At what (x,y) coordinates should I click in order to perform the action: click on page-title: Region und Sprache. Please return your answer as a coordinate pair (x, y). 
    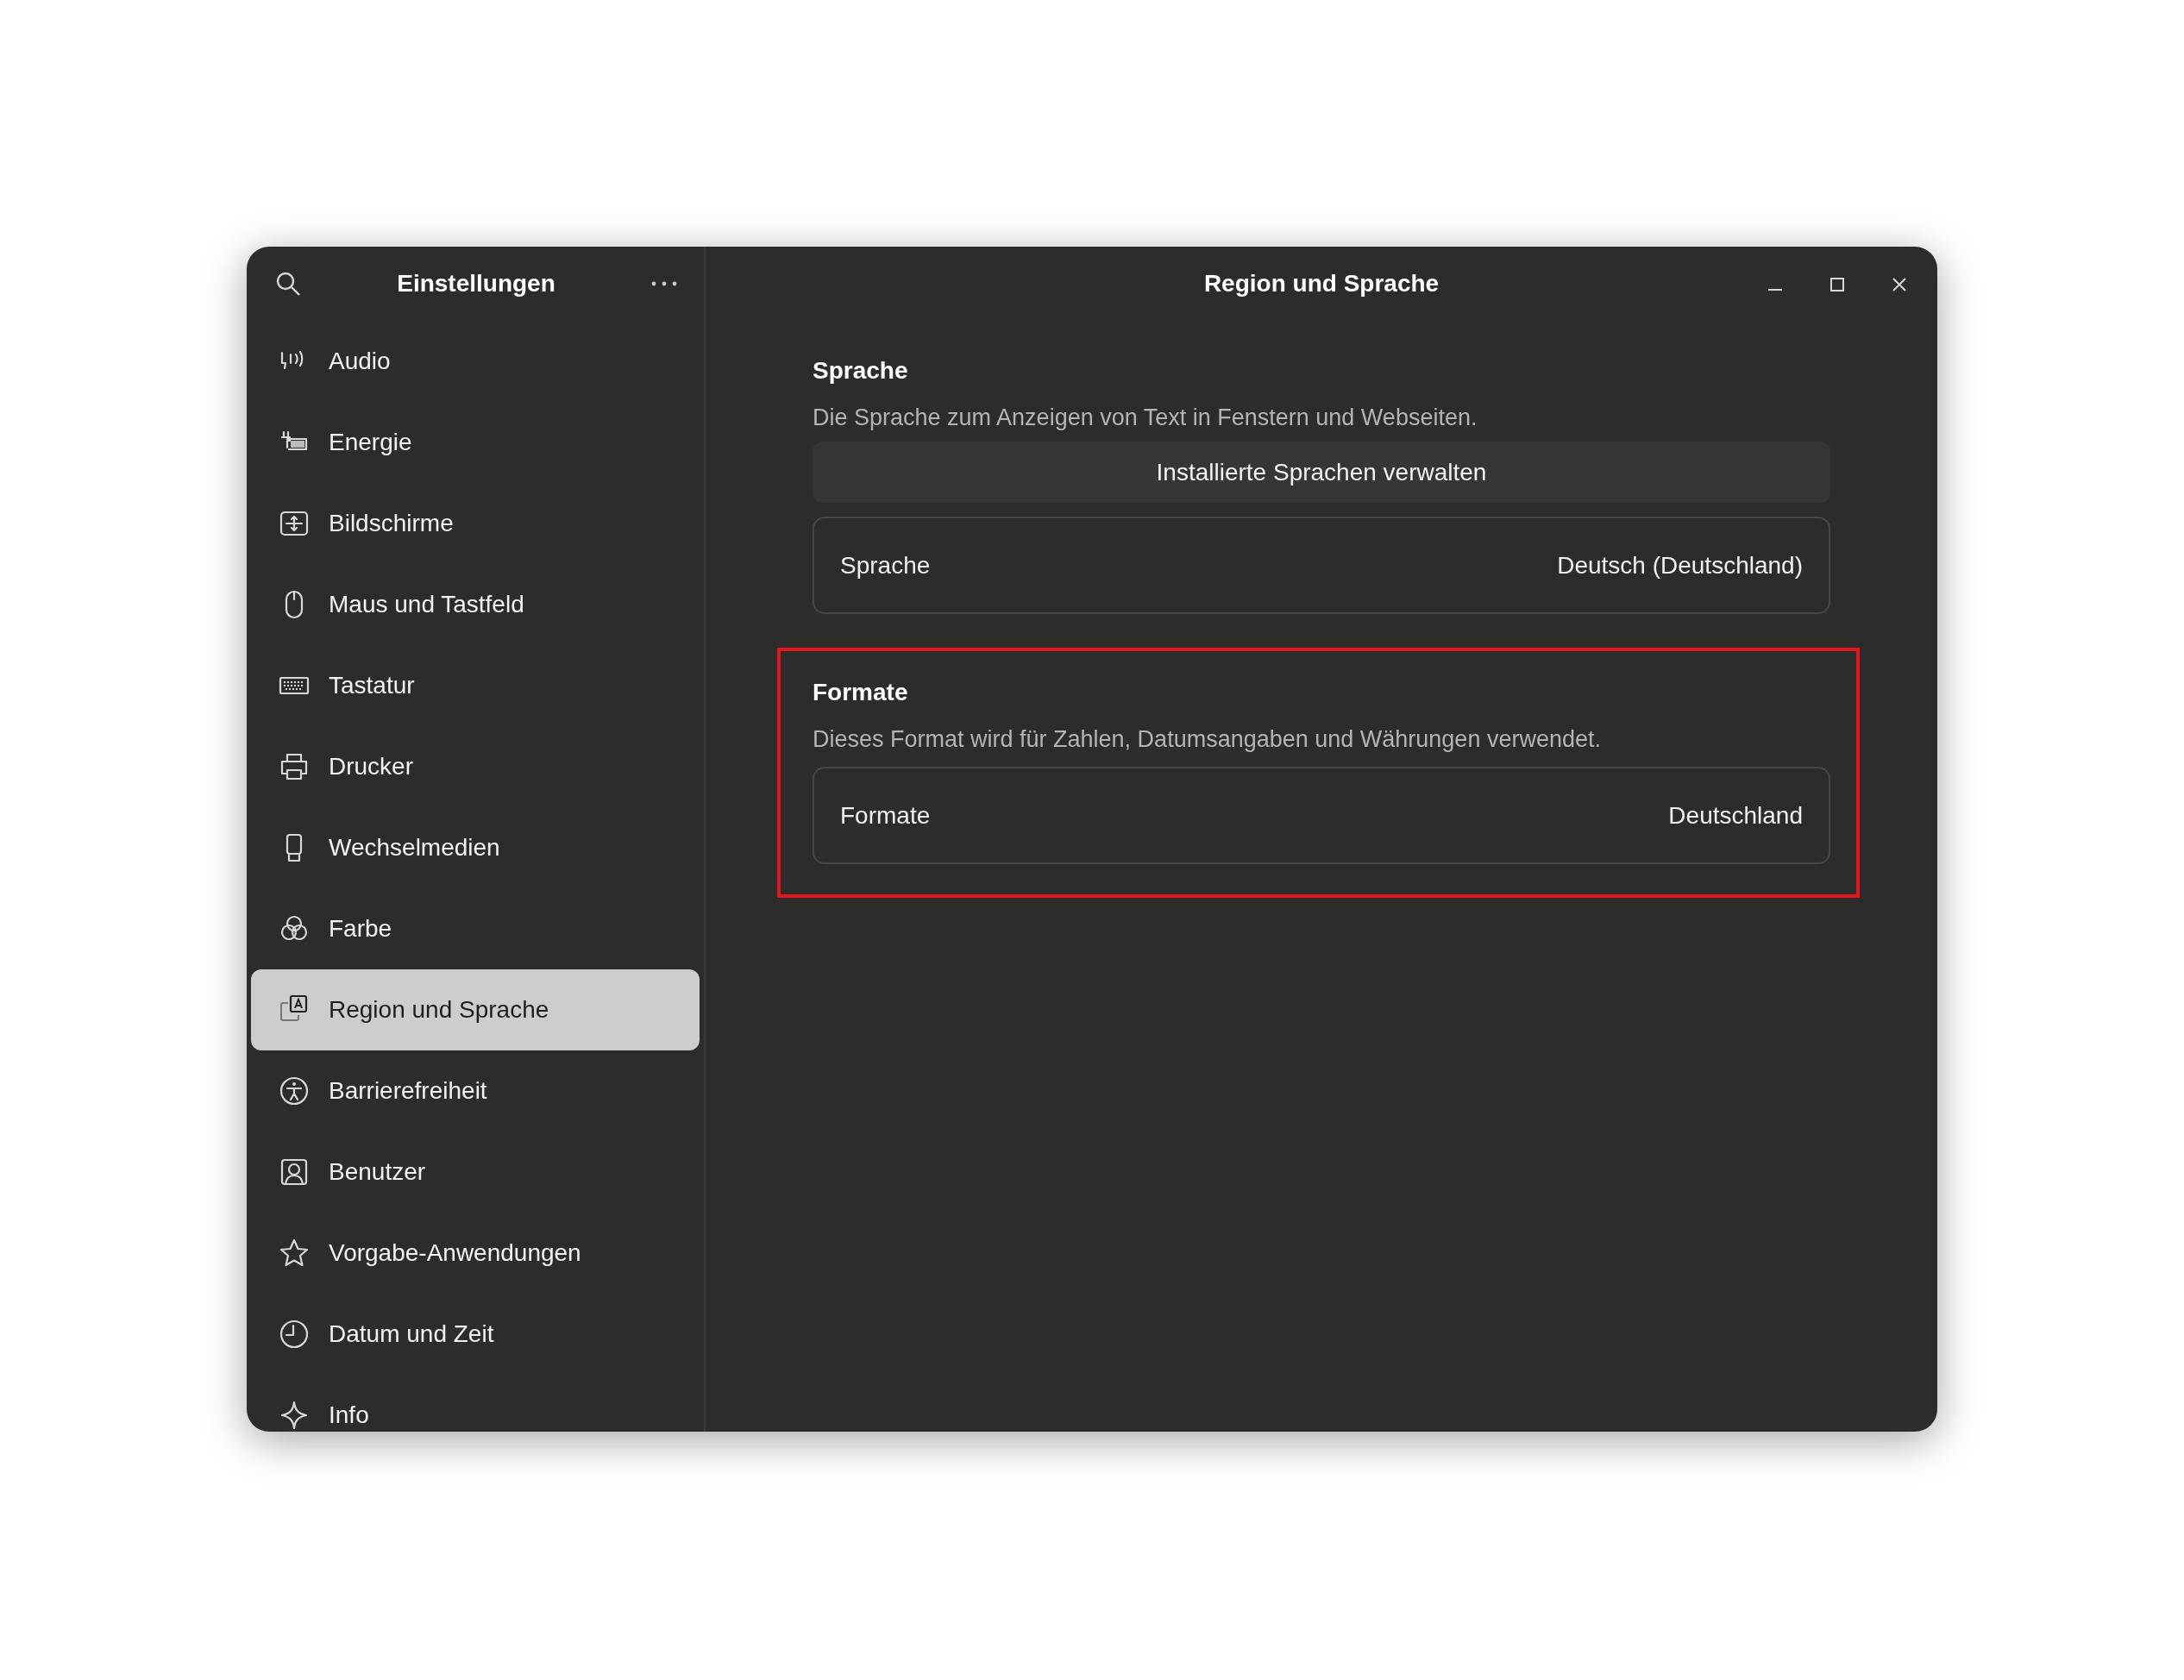
    Looking at the image, I should click on (1322, 284).